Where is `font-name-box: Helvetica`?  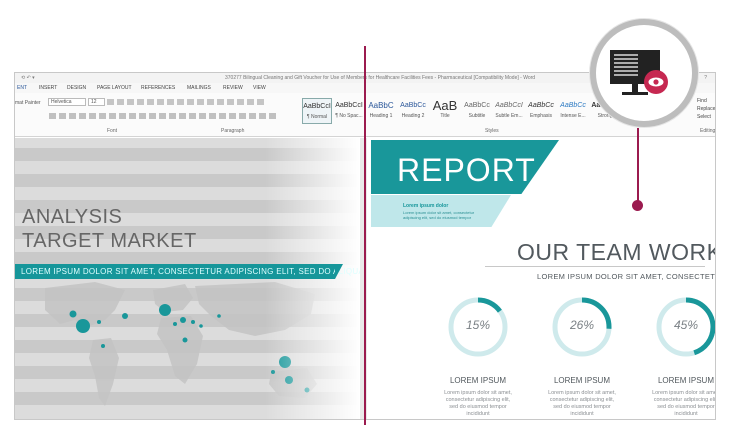
font-name-box: Helvetica is located at coordinates (67, 102).